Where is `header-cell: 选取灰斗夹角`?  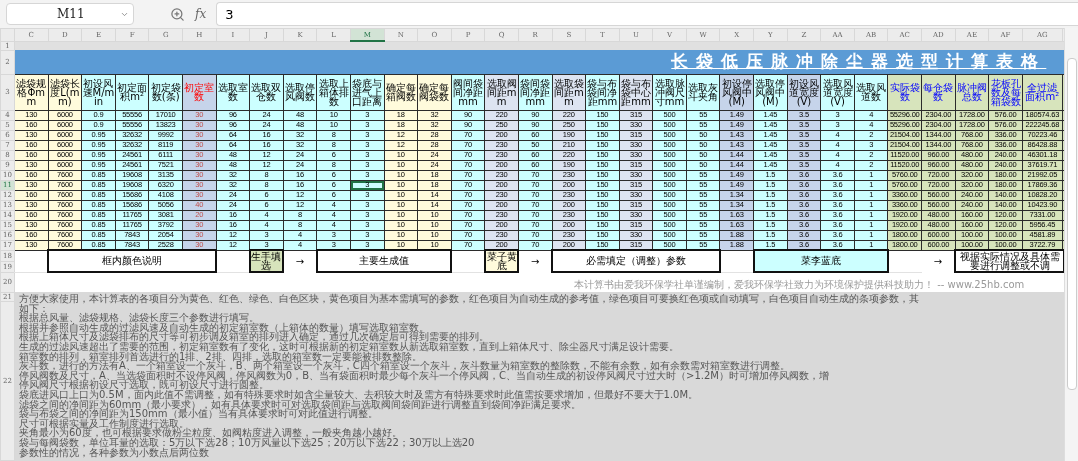
header-cell: 选取灰斗夹角 is located at coordinates (703, 92).